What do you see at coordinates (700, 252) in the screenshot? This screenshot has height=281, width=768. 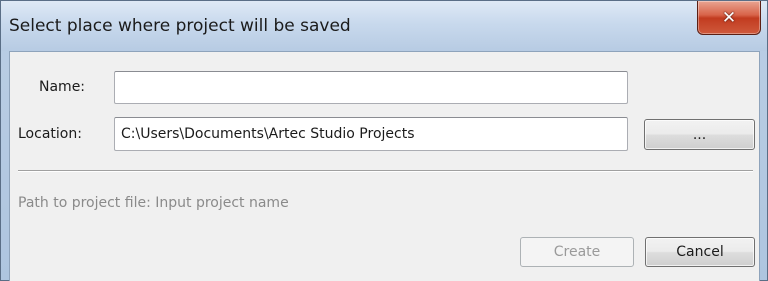 I see `cancel-button: Cancel` at bounding box center [700, 252].